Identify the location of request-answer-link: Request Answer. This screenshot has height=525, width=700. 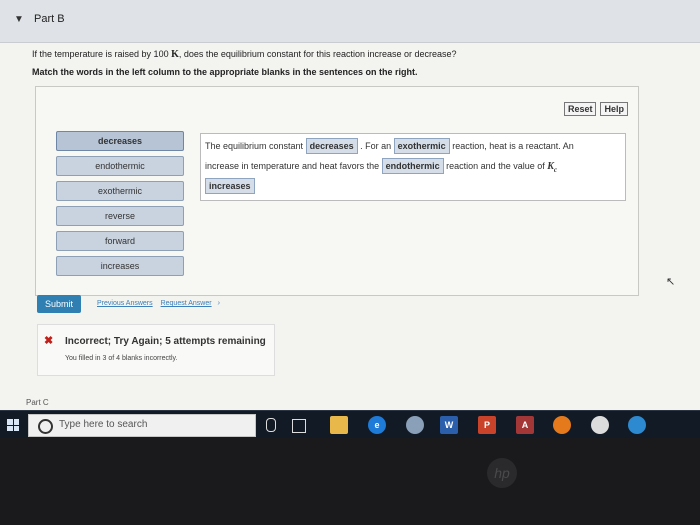
(186, 303).